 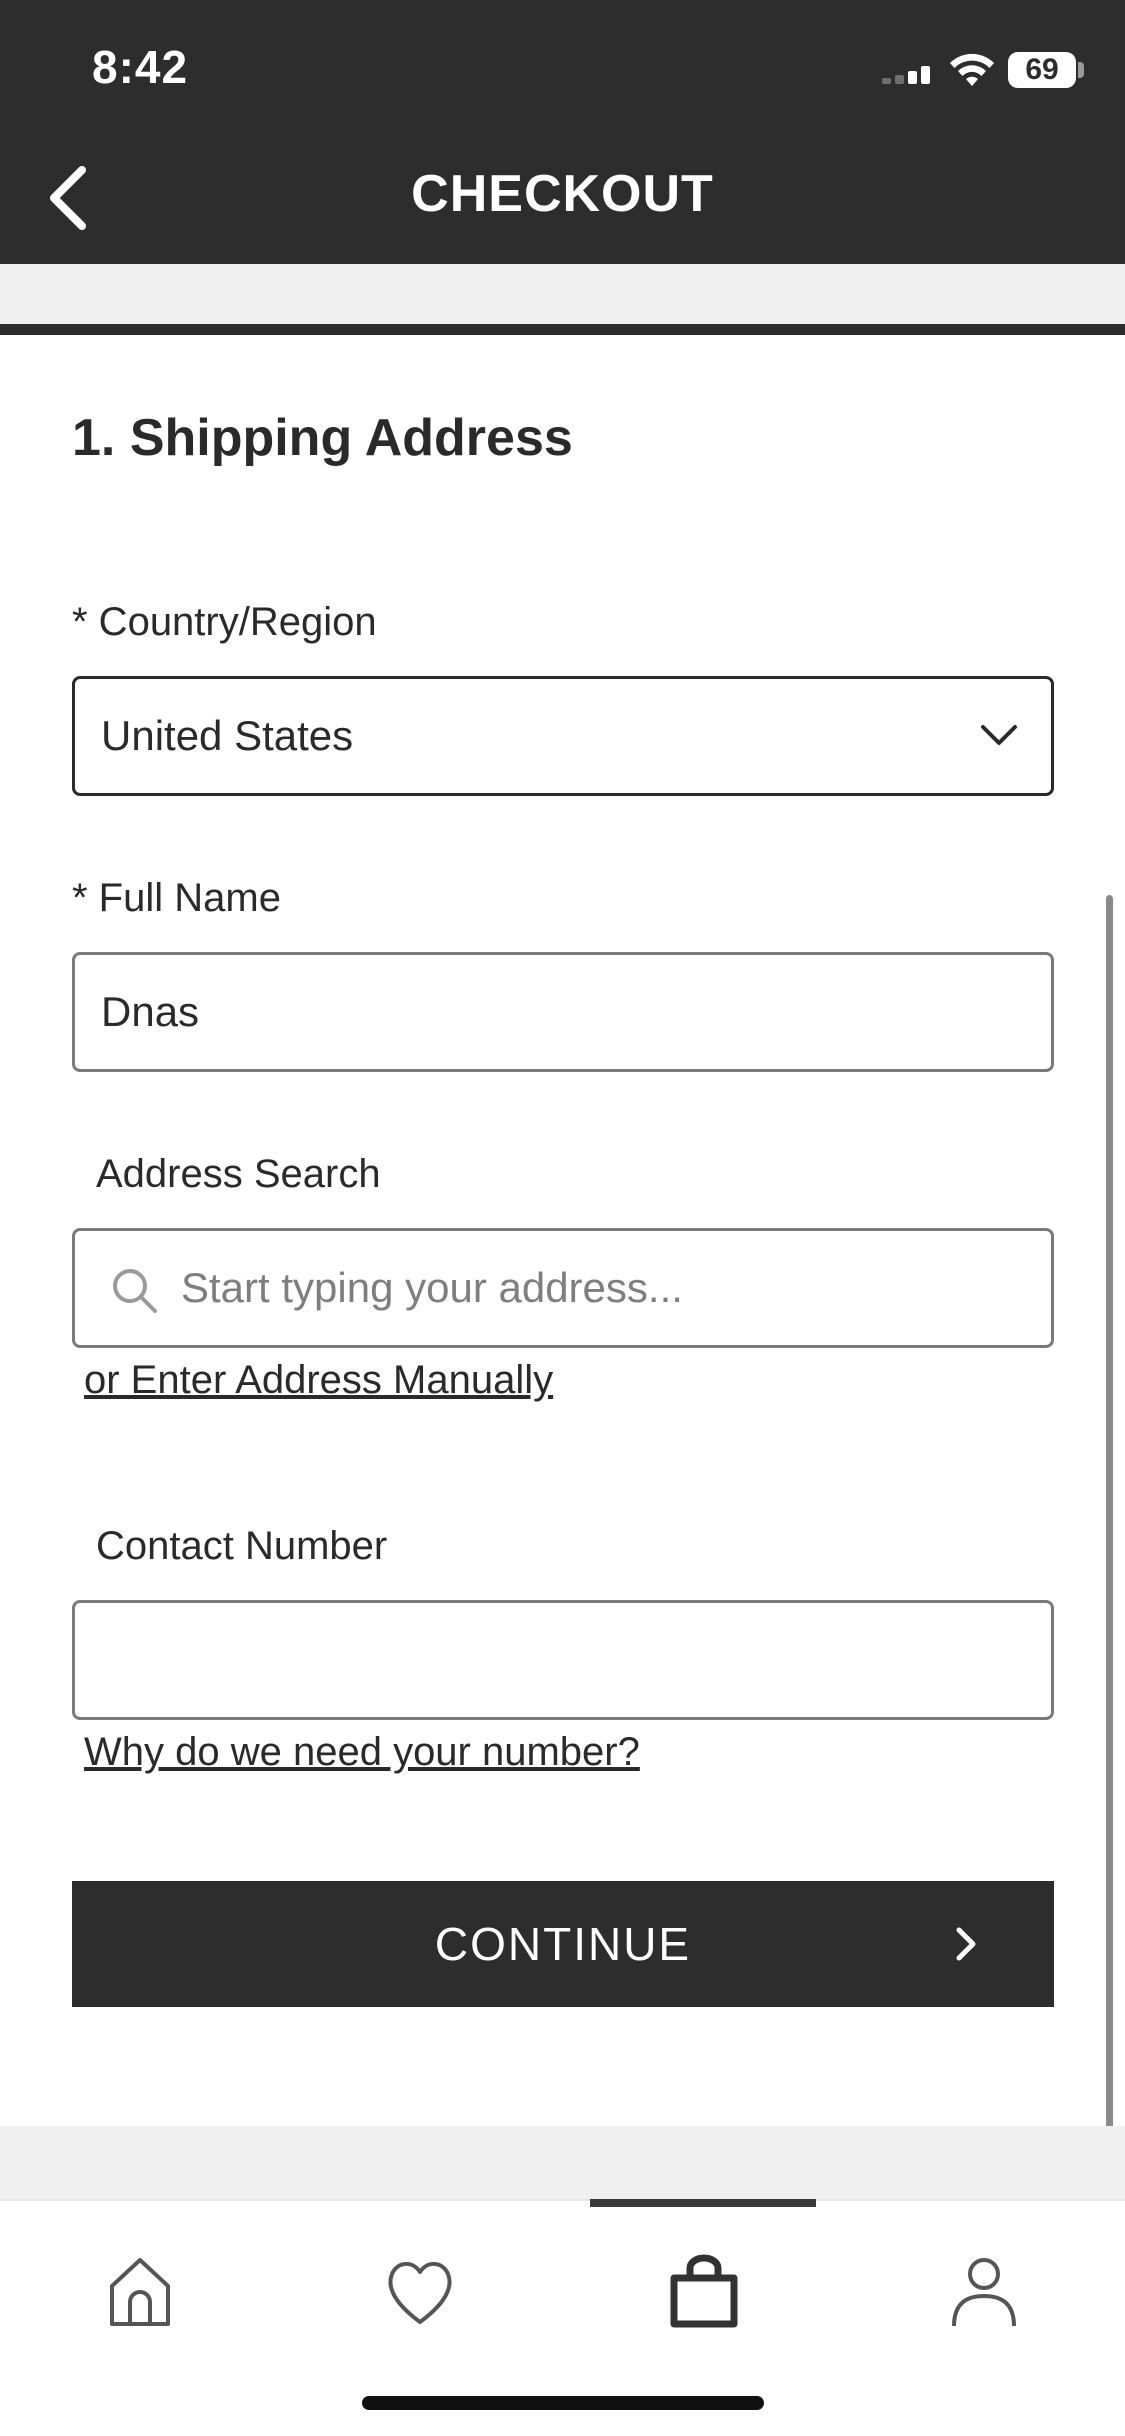 I want to click on wifi-icon, so click(x=972, y=69).